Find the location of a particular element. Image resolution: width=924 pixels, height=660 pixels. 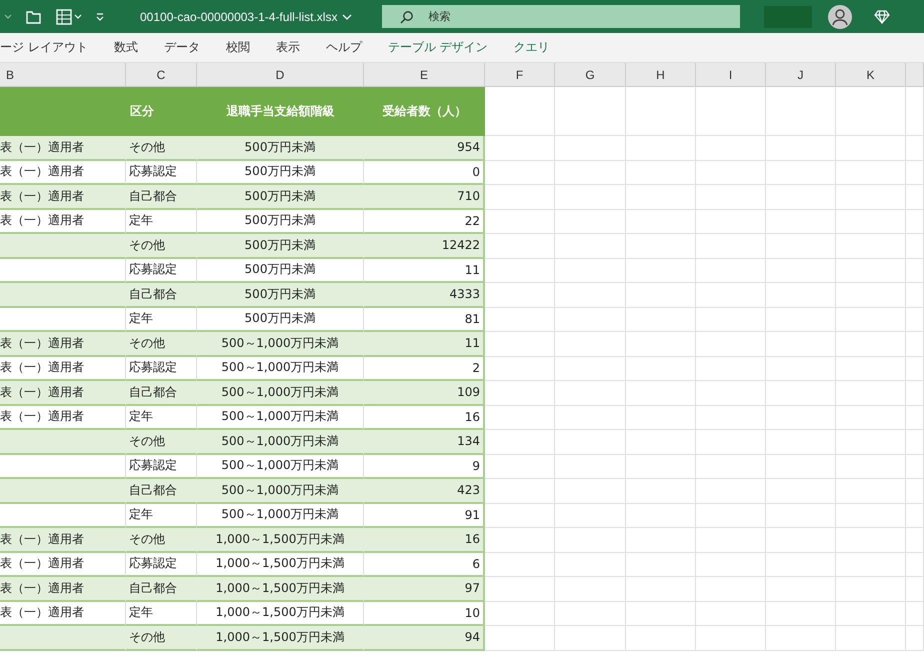

diamond-icon is located at coordinates (882, 17).